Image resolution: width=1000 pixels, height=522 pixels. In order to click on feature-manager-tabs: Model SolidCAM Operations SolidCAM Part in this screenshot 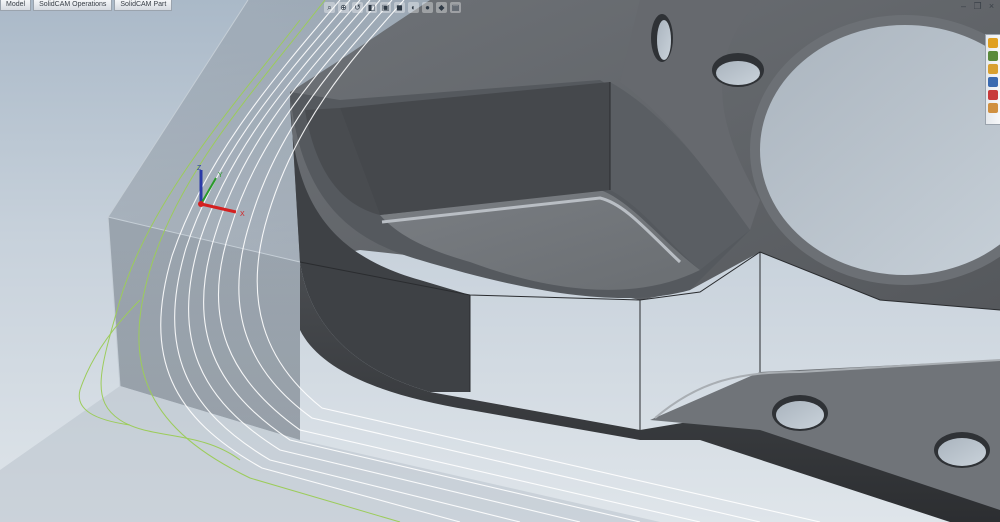, I will do `click(86, 5)`.